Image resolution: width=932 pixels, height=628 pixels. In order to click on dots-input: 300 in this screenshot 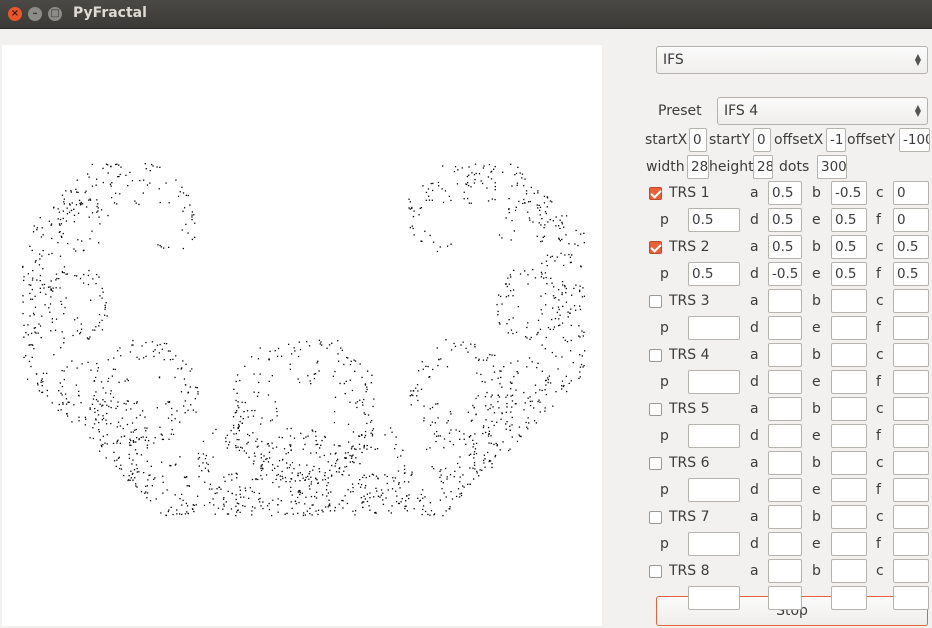, I will do `click(832, 167)`.